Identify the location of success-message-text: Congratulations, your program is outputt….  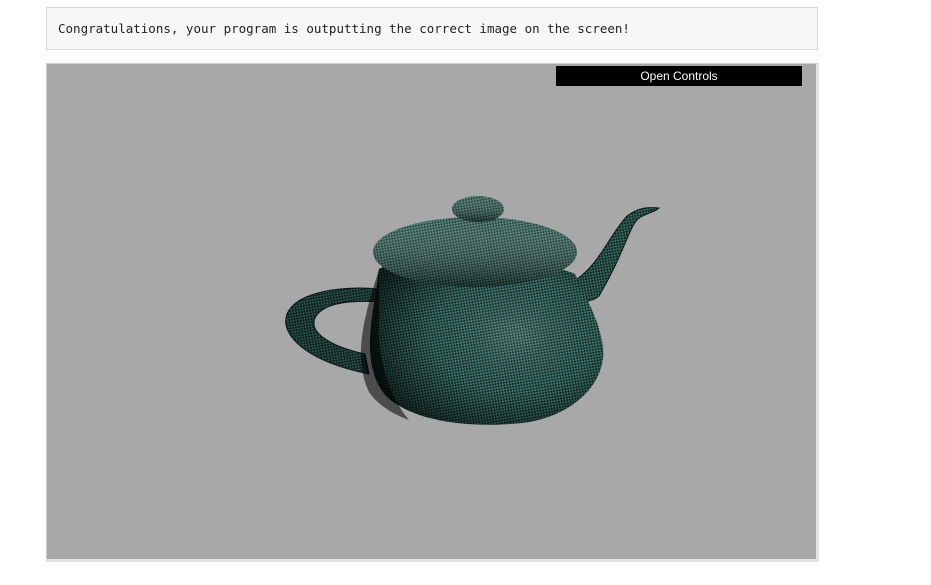
(344, 28).